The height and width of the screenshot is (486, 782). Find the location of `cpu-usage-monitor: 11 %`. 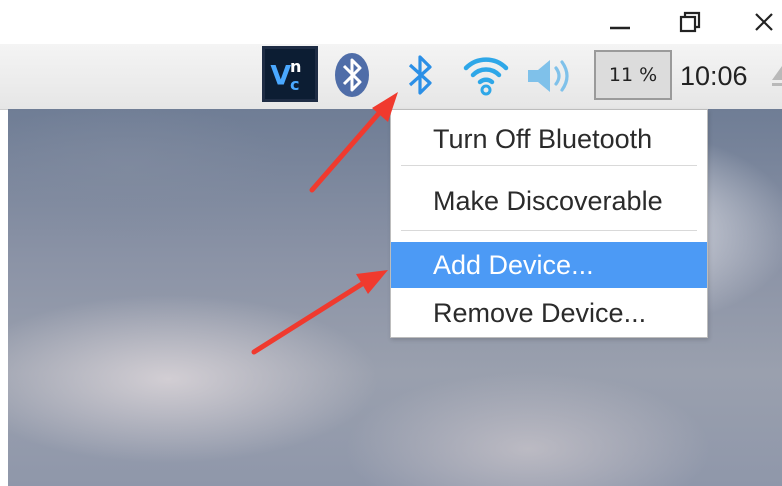

cpu-usage-monitor: 11 % is located at coordinates (633, 75).